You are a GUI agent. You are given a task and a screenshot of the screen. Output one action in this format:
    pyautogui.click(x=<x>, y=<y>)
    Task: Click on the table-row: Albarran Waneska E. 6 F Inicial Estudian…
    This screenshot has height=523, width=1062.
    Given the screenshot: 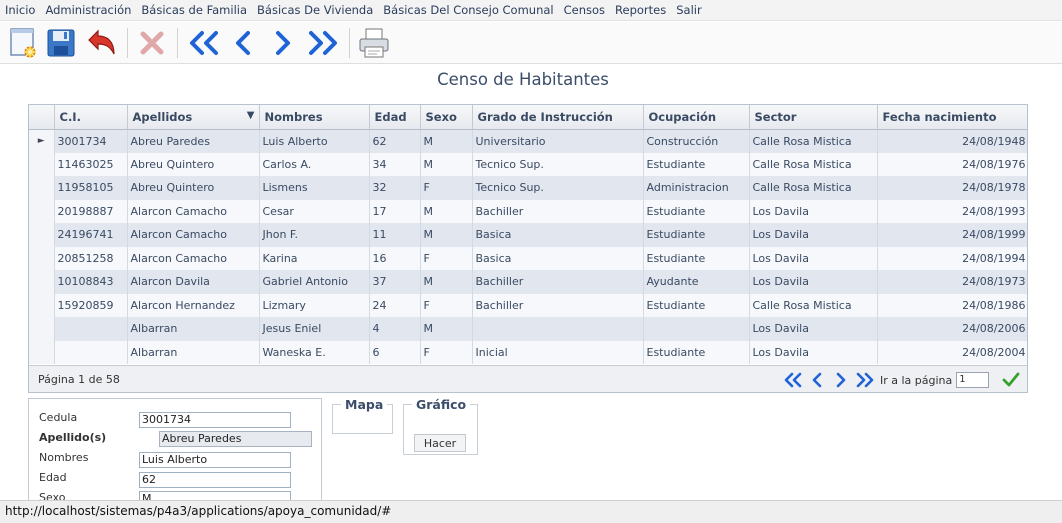 What is the action you would take?
    pyautogui.click(x=528, y=352)
    